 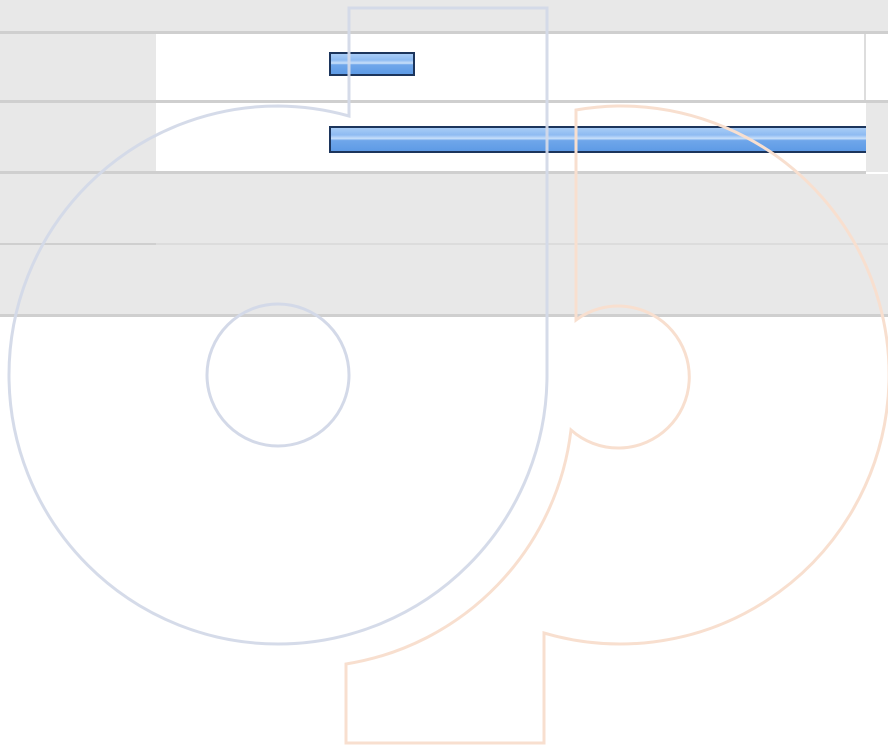 What do you see at coordinates (278, 375) in the screenshot?
I see `left-disc-hub` at bounding box center [278, 375].